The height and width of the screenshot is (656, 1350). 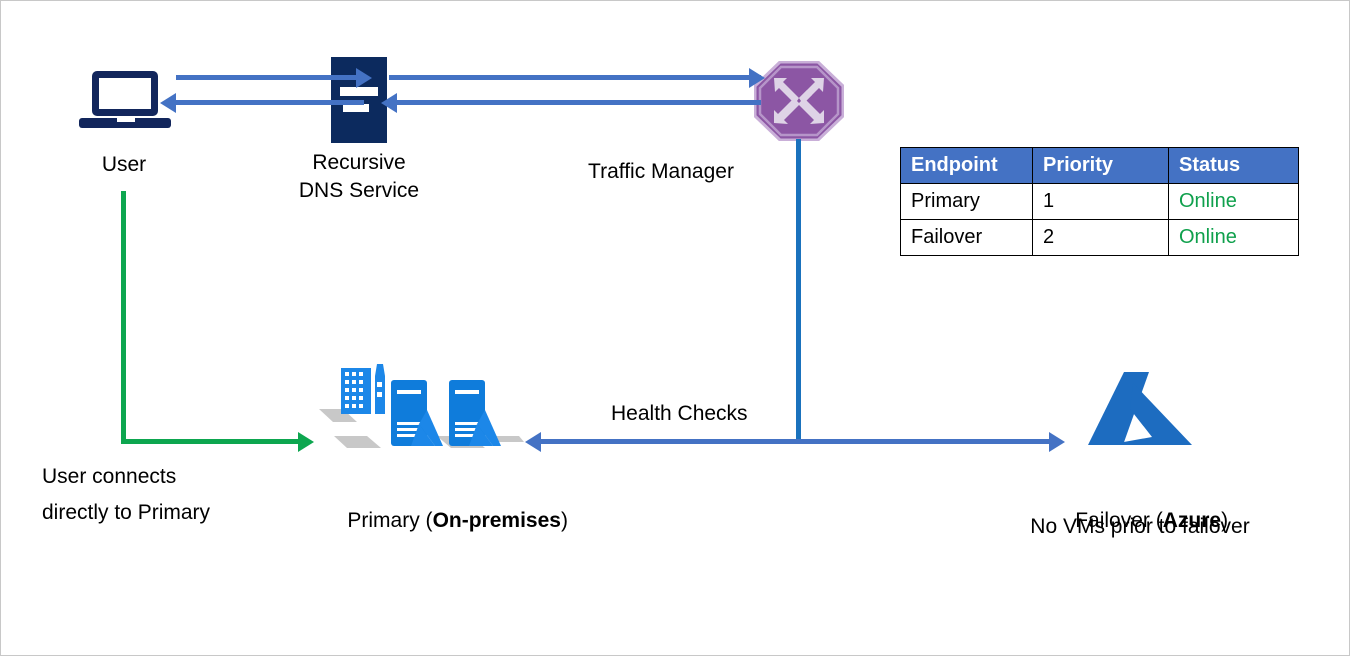 What do you see at coordinates (356, 108) in the screenshot?
I see `dns-server-bar-bottom` at bounding box center [356, 108].